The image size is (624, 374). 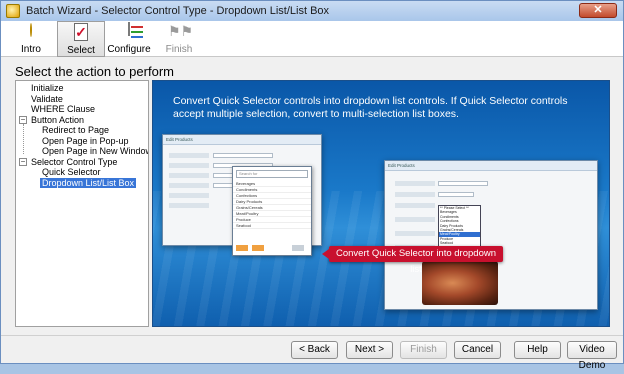 What do you see at coordinates (82, 172) in the screenshot?
I see `tree-item-quick-selector: Quick Selector` at bounding box center [82, 172].